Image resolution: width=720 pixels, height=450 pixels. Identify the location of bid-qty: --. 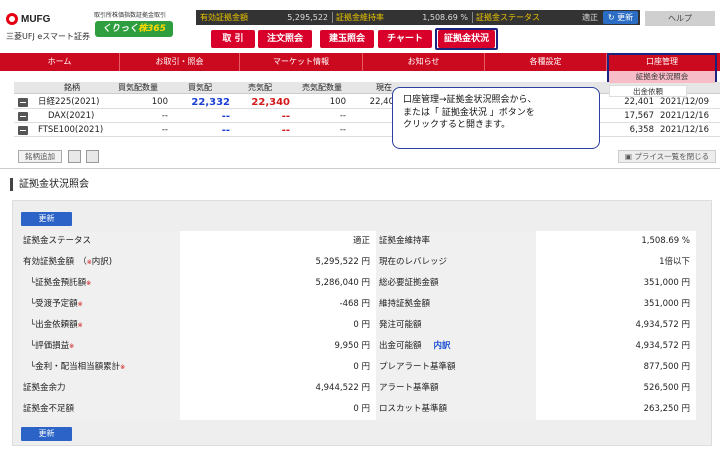
(164, 116).